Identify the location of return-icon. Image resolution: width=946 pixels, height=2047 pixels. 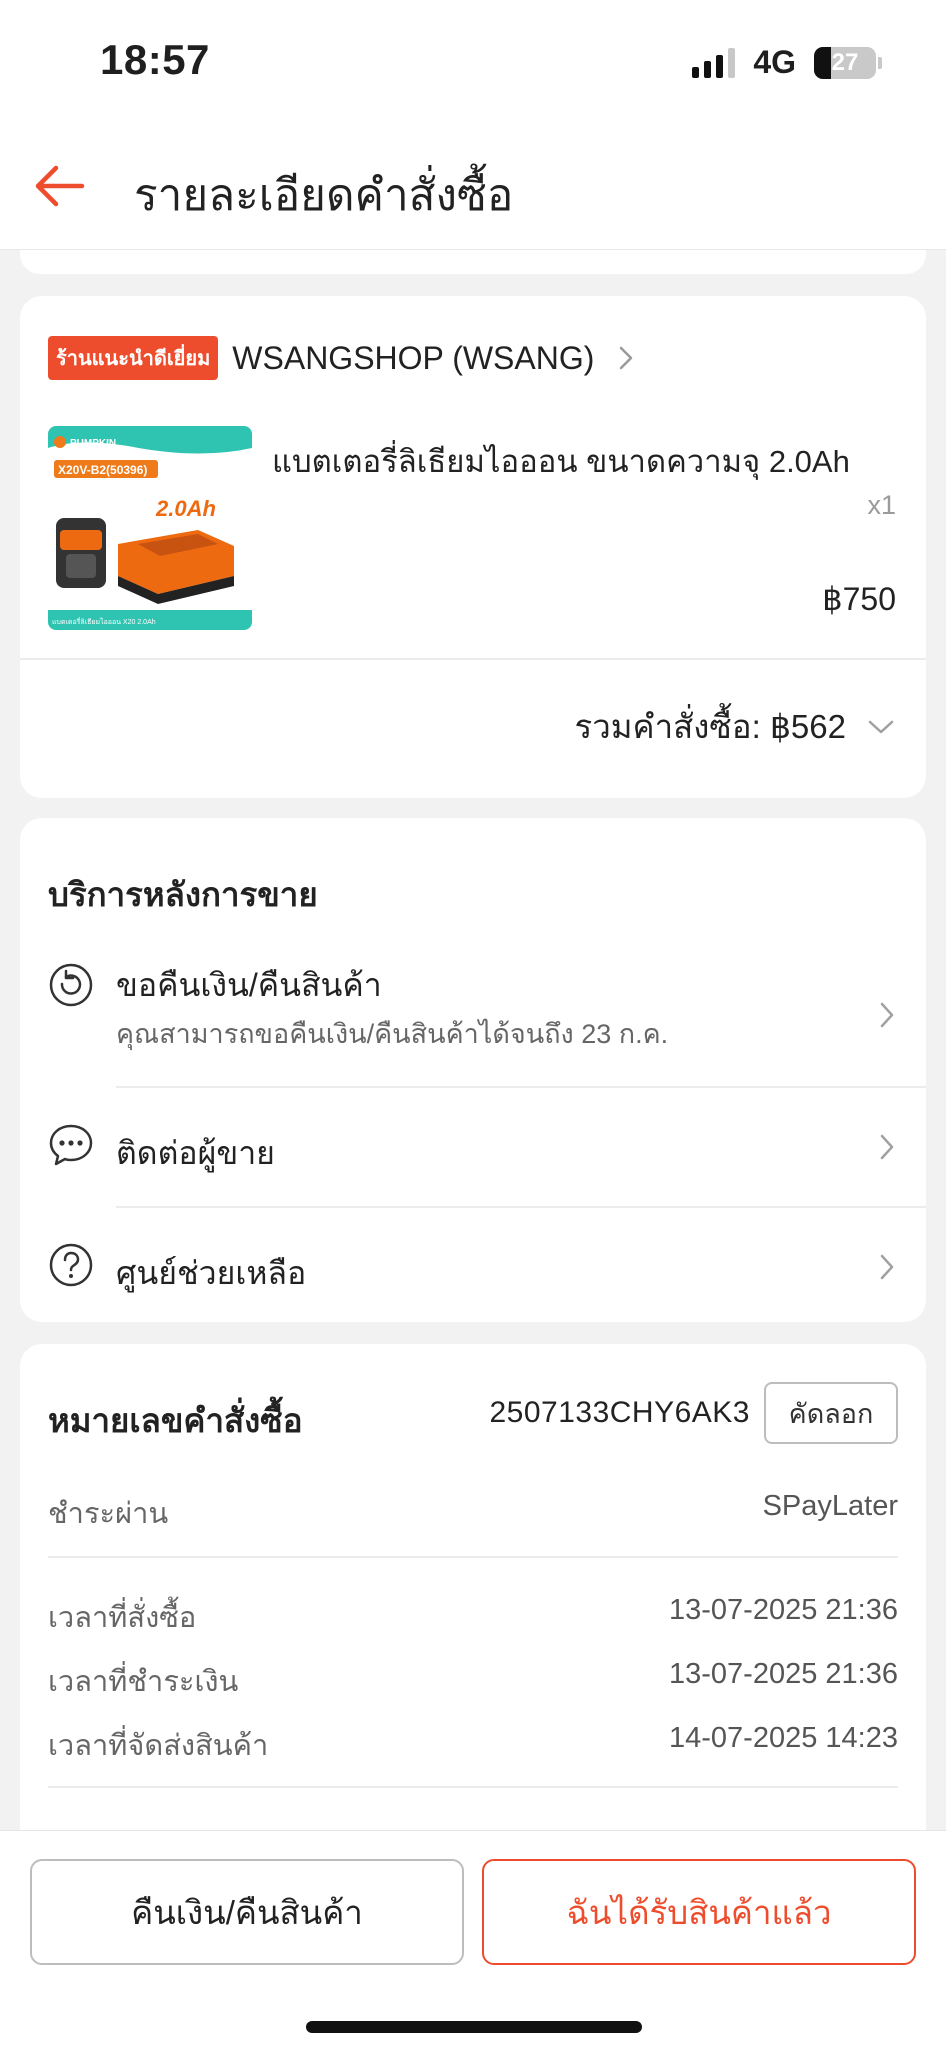
(71, 985).